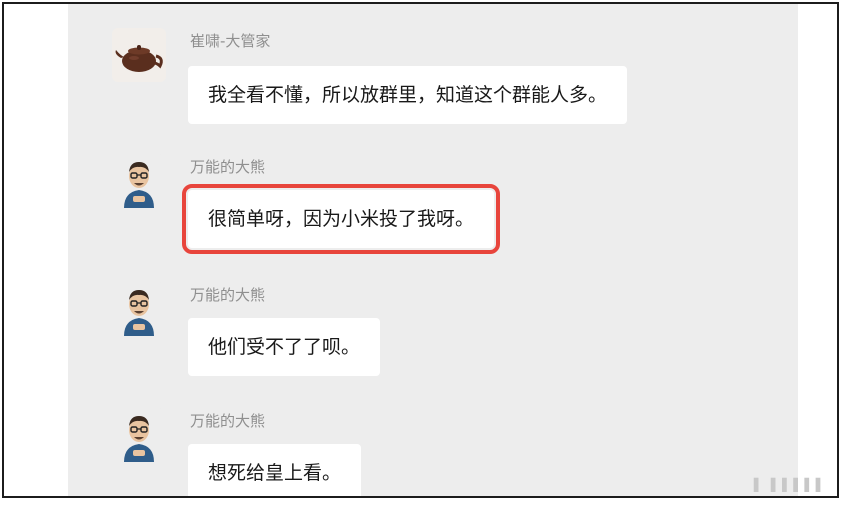  Describe the element at coordinates (275, 470) in the screenshot. I see `message-bubble: 想死给皇上看。` at that location.